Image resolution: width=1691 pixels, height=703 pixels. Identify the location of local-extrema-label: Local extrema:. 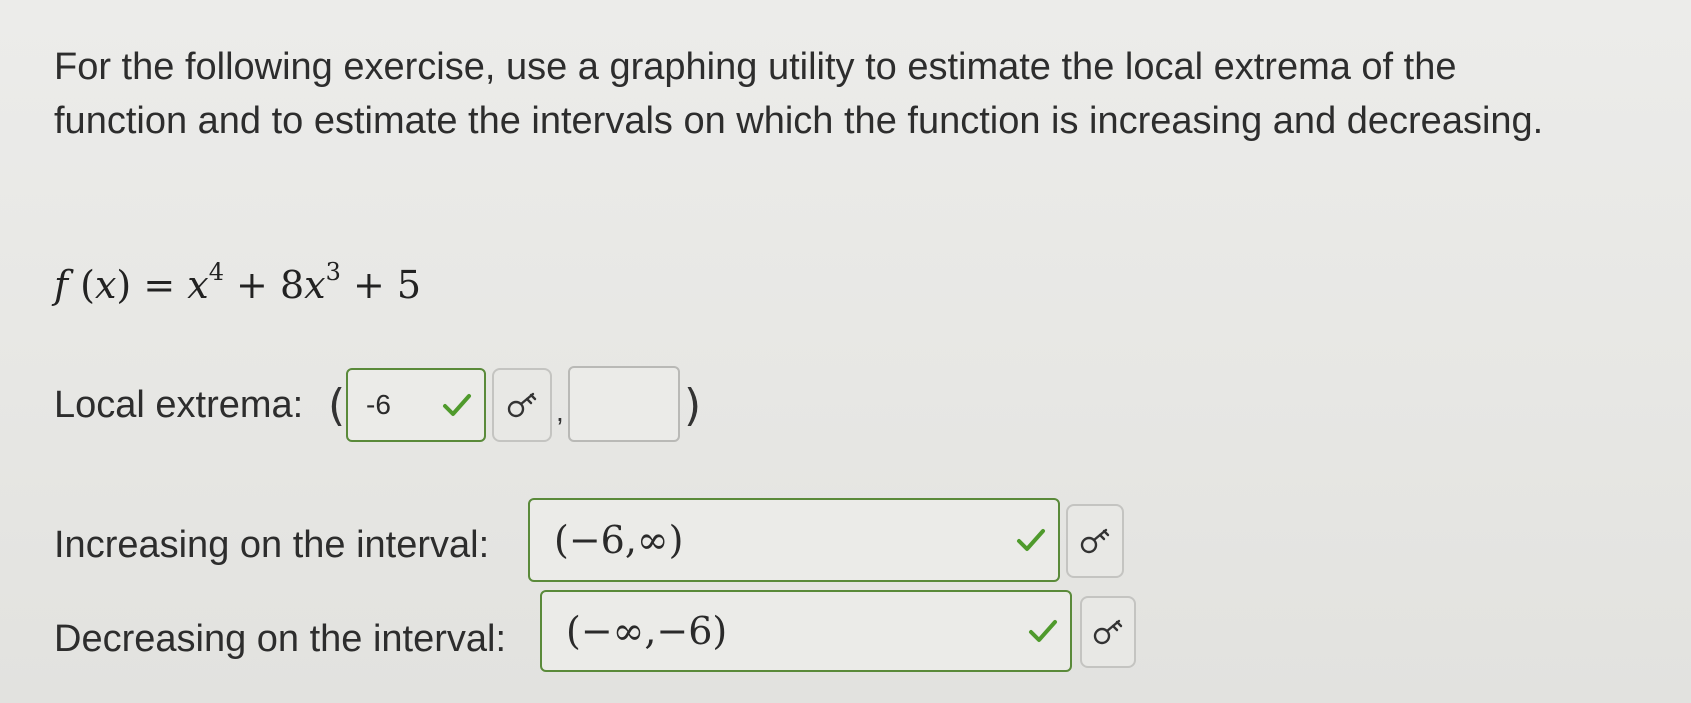
(179, 405).